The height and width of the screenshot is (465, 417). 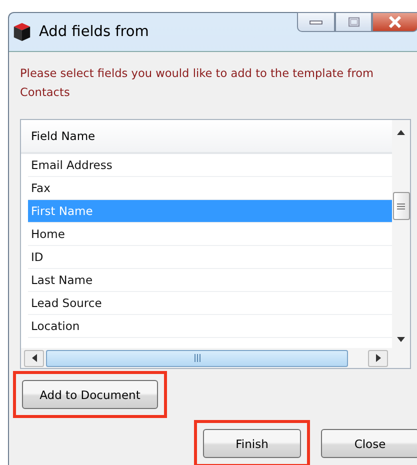 What do you see at coordinates (252, 443) in the screenshot?
I see `dialog-button: Finish` at bounding box center [252, 443].